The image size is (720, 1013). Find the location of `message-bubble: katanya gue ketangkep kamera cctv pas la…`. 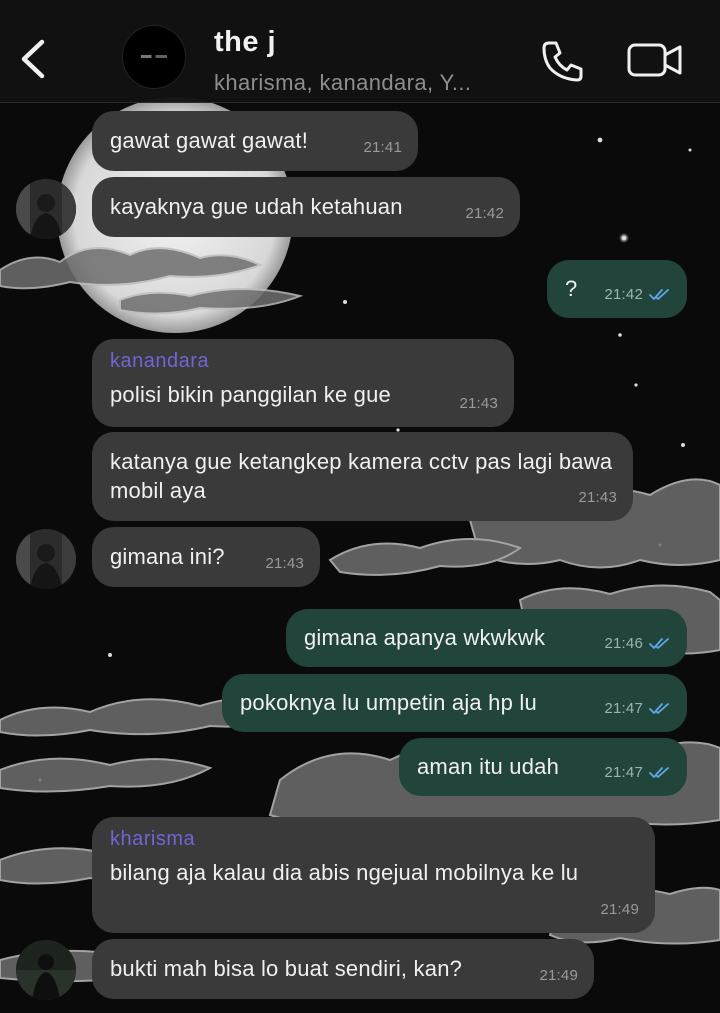

message-bubble: katanya gue ketangkep kamera cctv pas la… is located at coordinates (362, 476).